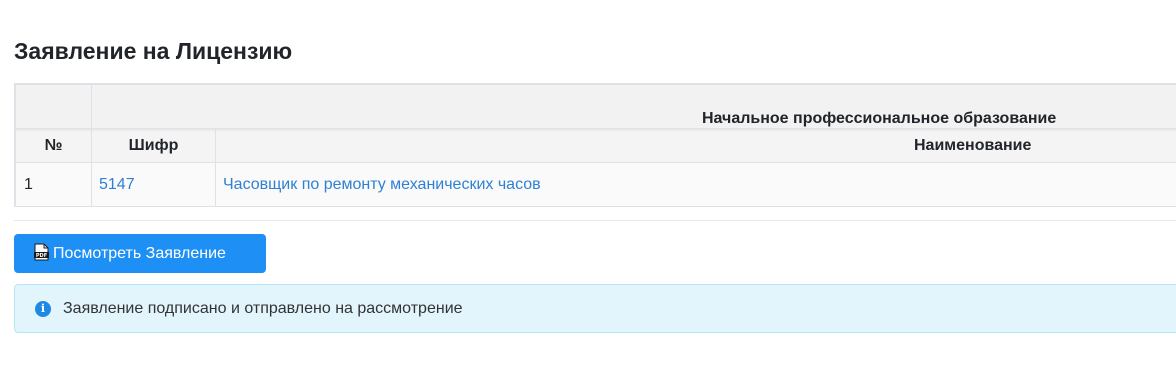 The image size is (1176, 365). I want to click on table-group-header-row: Начальное профессиональное образование, so click(595, 106).